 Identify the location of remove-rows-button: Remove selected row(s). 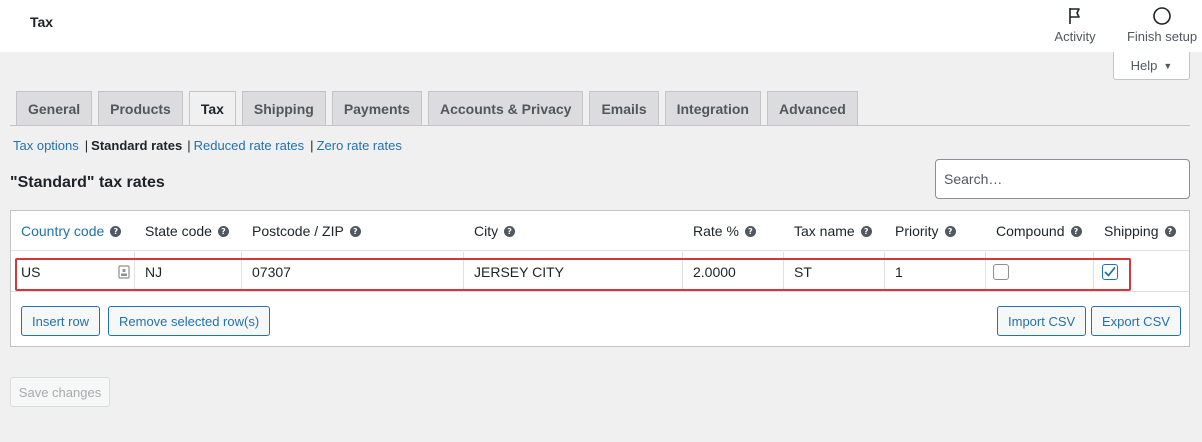
(189, 321).